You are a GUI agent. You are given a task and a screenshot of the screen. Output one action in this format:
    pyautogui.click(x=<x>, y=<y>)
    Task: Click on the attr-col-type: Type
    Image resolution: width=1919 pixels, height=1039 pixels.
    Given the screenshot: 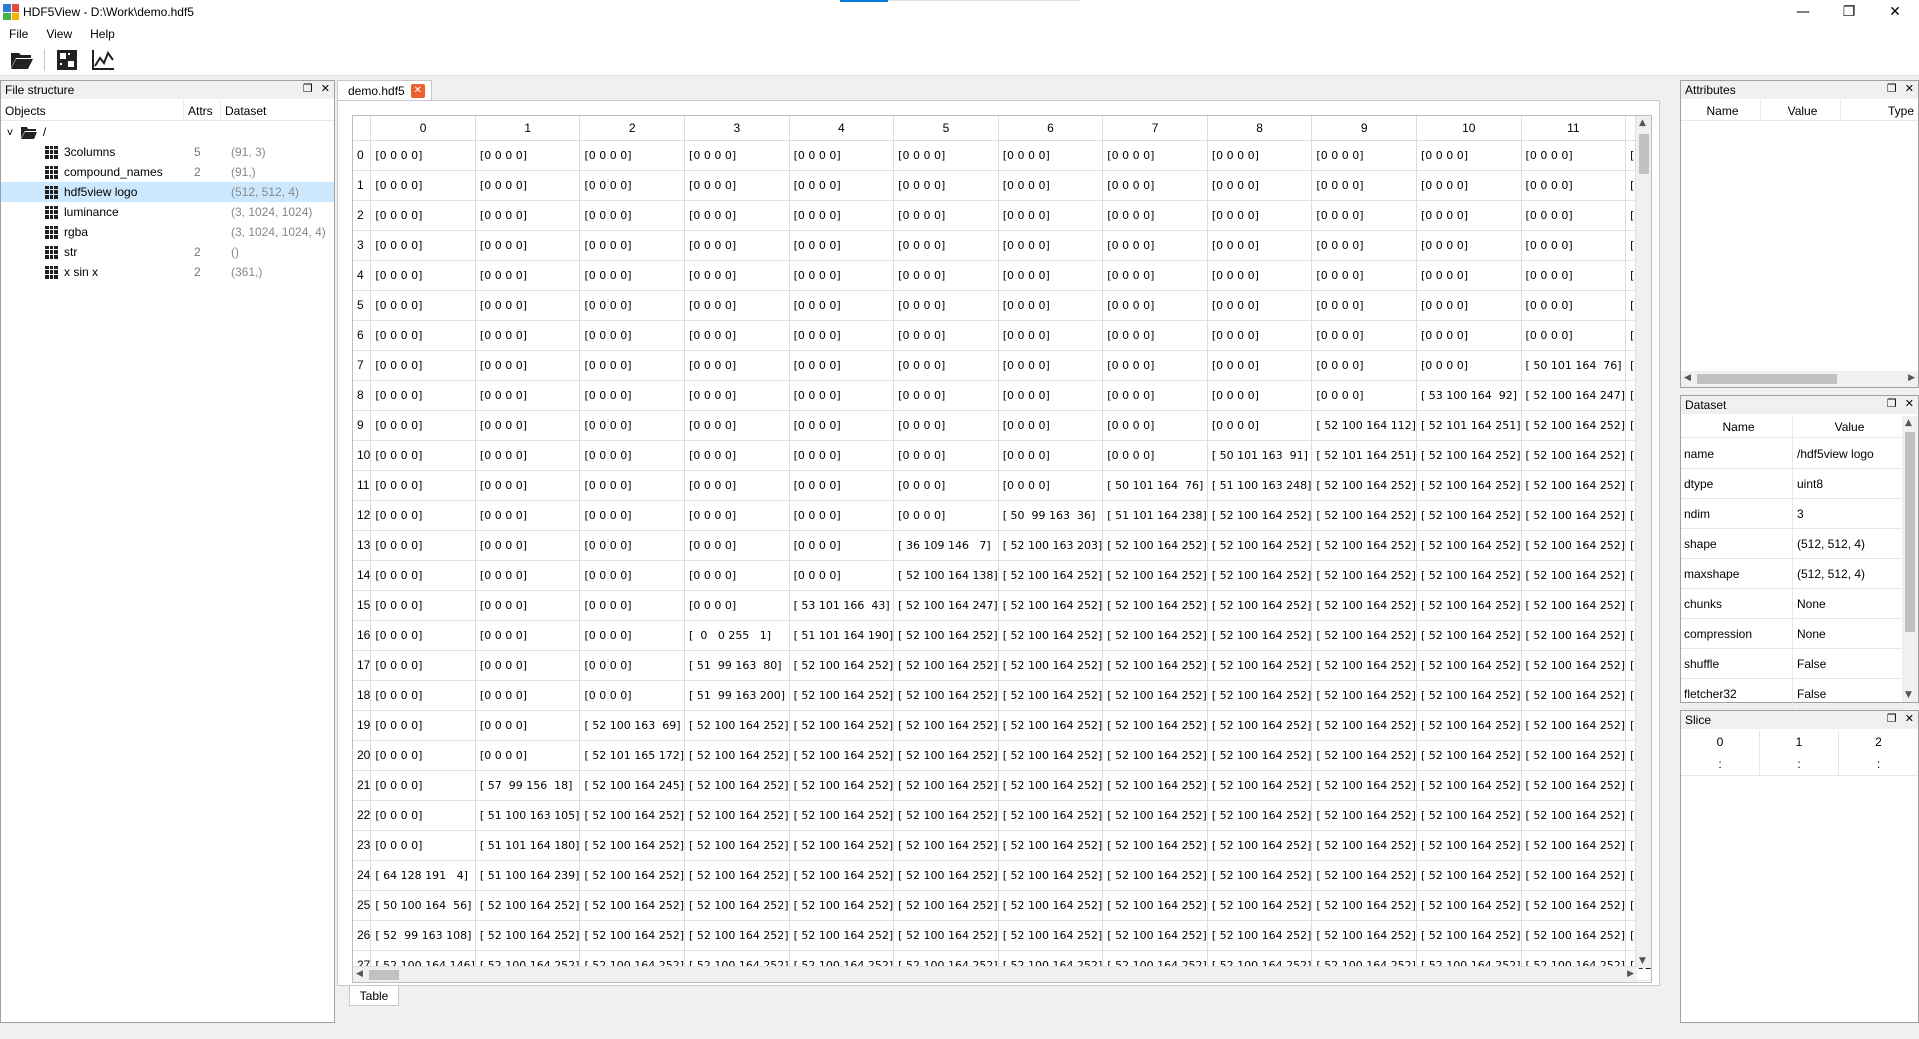 What is the action you would take?
    pyautogui.click(x=1879, y=110)
    